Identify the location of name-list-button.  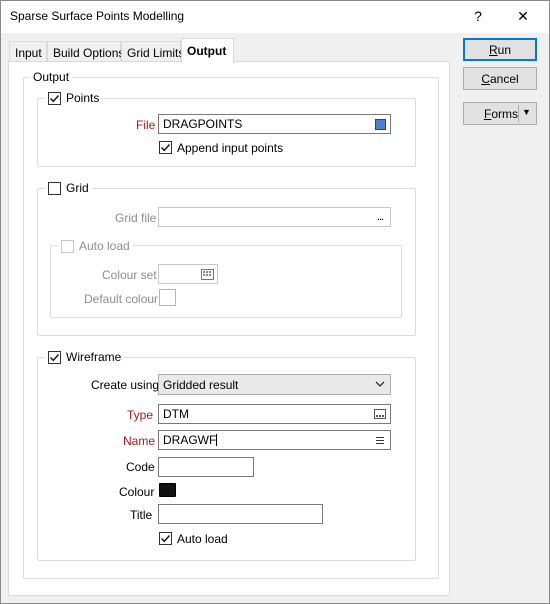
(380, 440).